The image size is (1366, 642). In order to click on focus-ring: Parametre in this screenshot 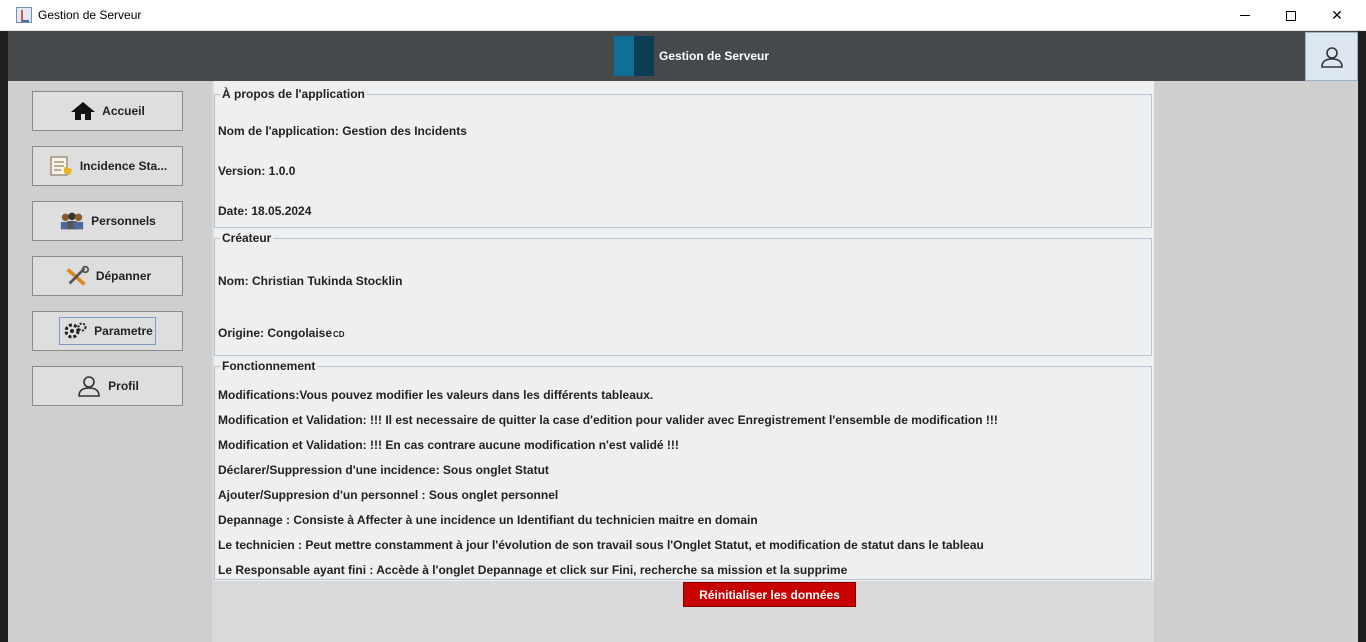, I will do `click(107, 331)`.